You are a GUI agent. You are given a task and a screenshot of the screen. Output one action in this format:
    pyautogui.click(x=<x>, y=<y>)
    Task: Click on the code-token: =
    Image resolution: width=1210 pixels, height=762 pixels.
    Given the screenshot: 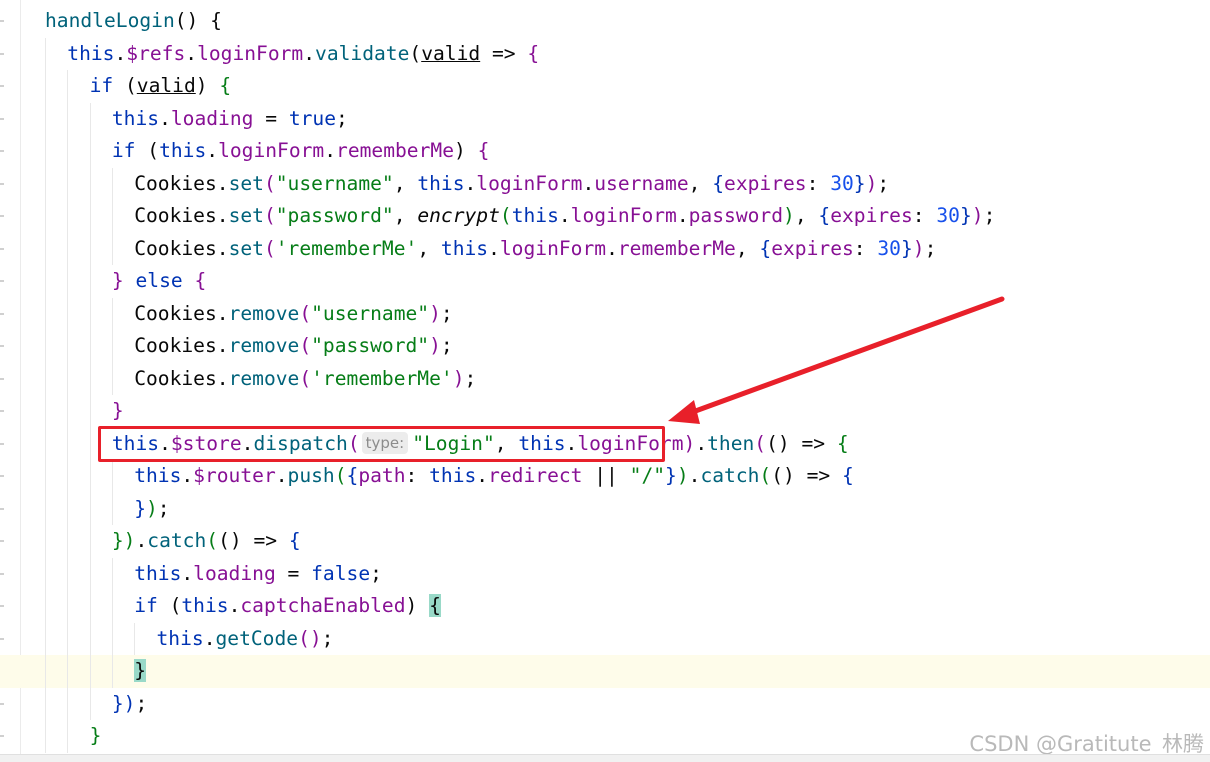 What is the action you would take?
    pyautogui.click(x=293, y=573)
    